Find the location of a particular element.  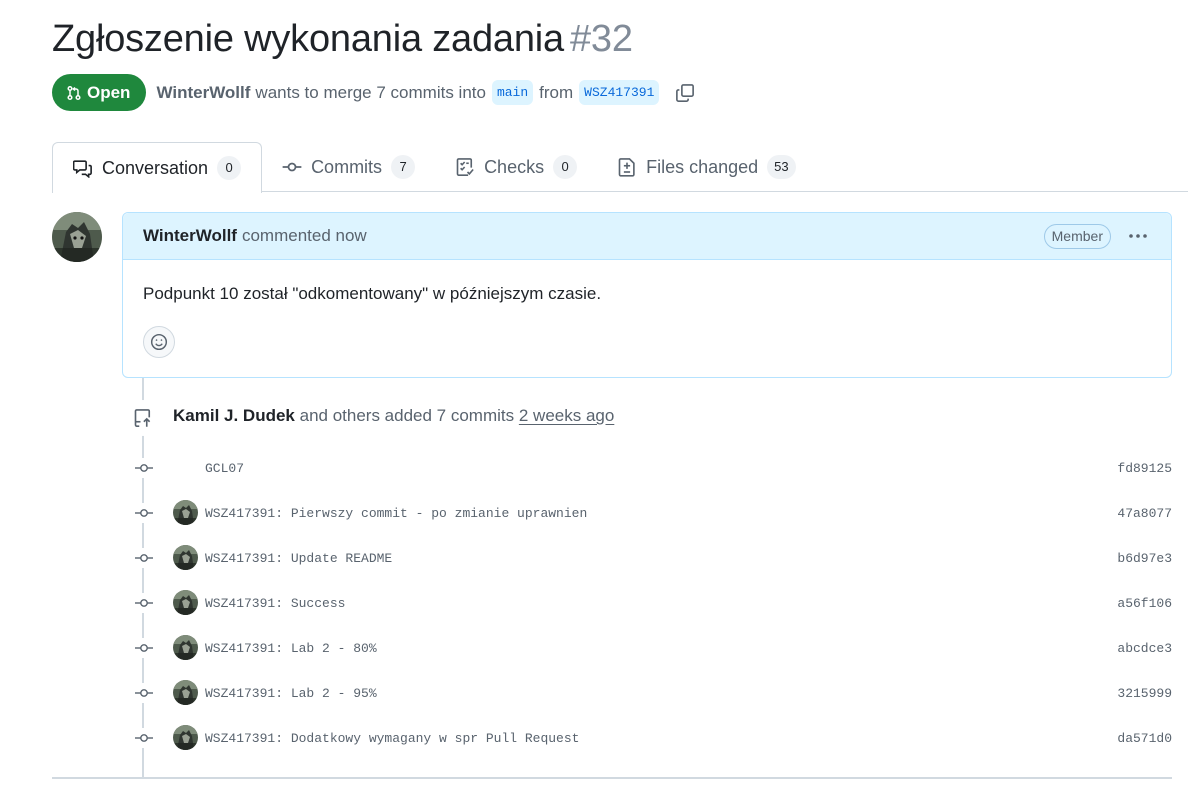

tab-commits: Commits 7 is located at coordinates (348, 167).